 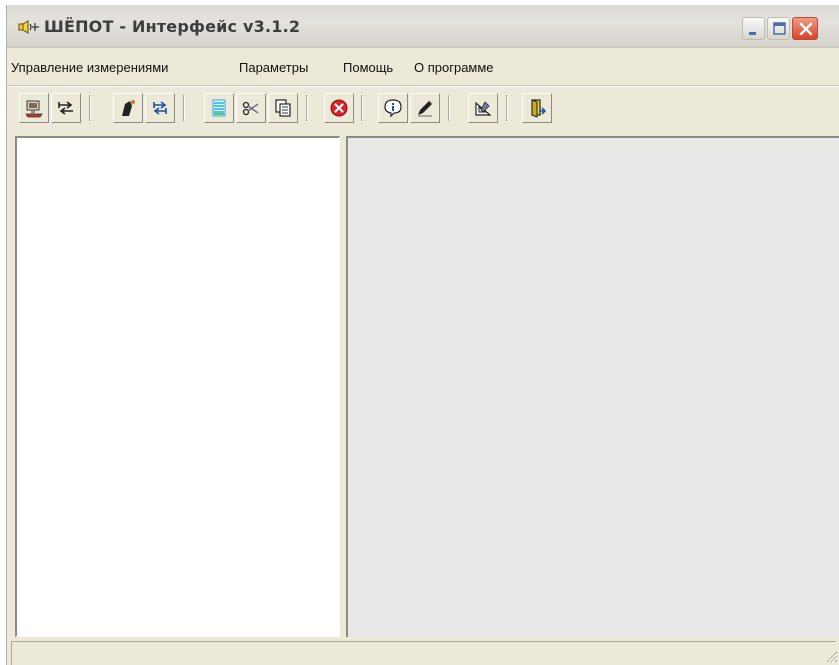 I want to click on connect-icon, so click(x=34, y=109).